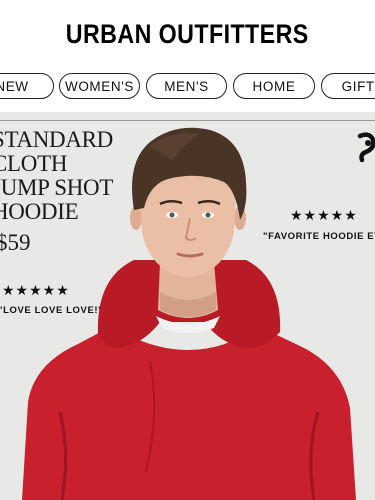 The height and width of the screenshot is (500, 375). Describe the element at coordinates (27, 86) in the screenshot. I see `nav-item-new: NEW` at that location.